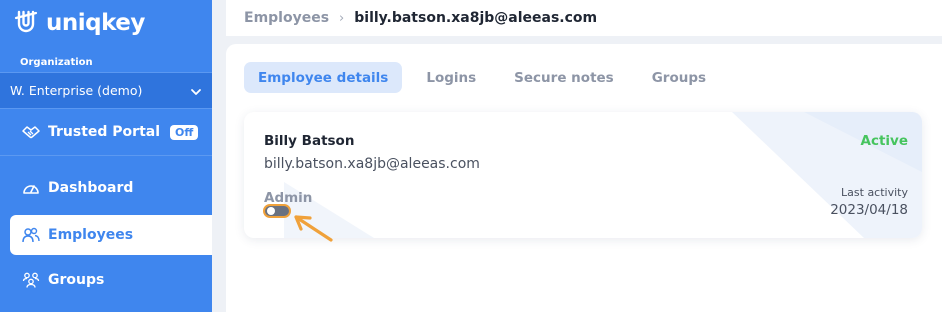 The image size is (942, 312). Describe the element at coordinates (874, 192) in the screenshot. I see `last-activity-label: Last activity` at that location.